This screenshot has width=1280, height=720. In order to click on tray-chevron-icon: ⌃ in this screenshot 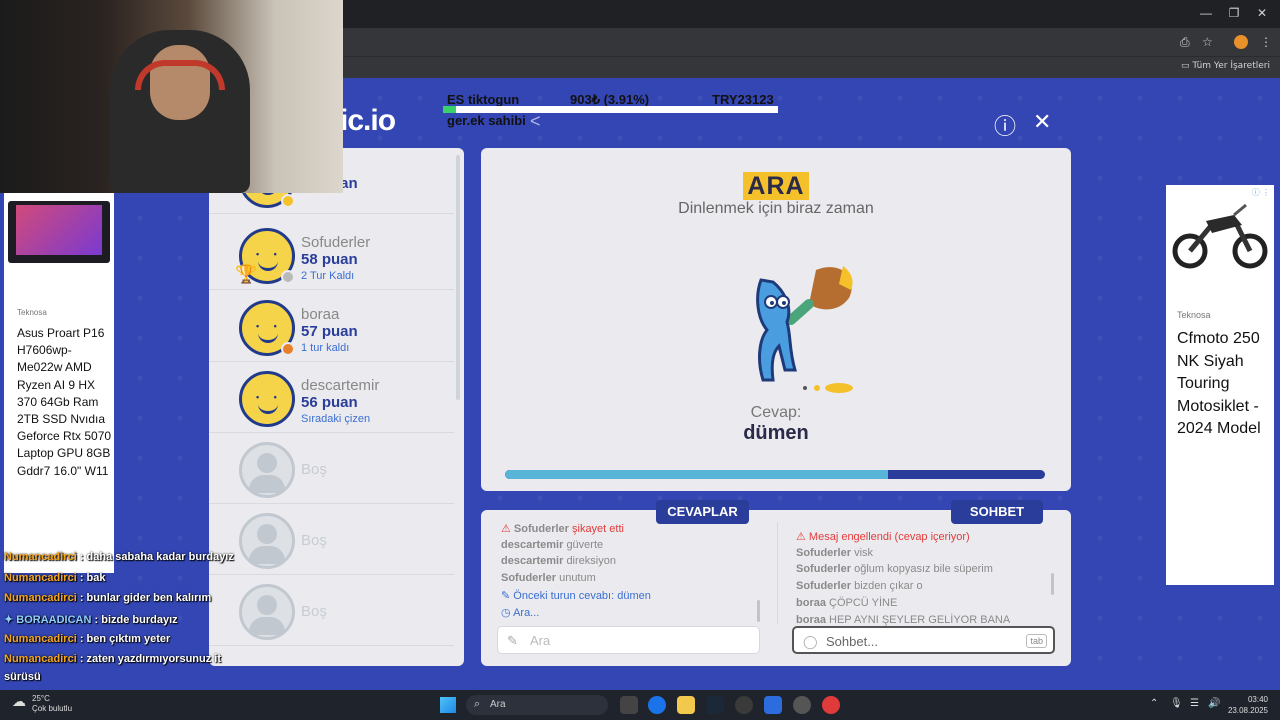, I will do `click(1154, 703)`.